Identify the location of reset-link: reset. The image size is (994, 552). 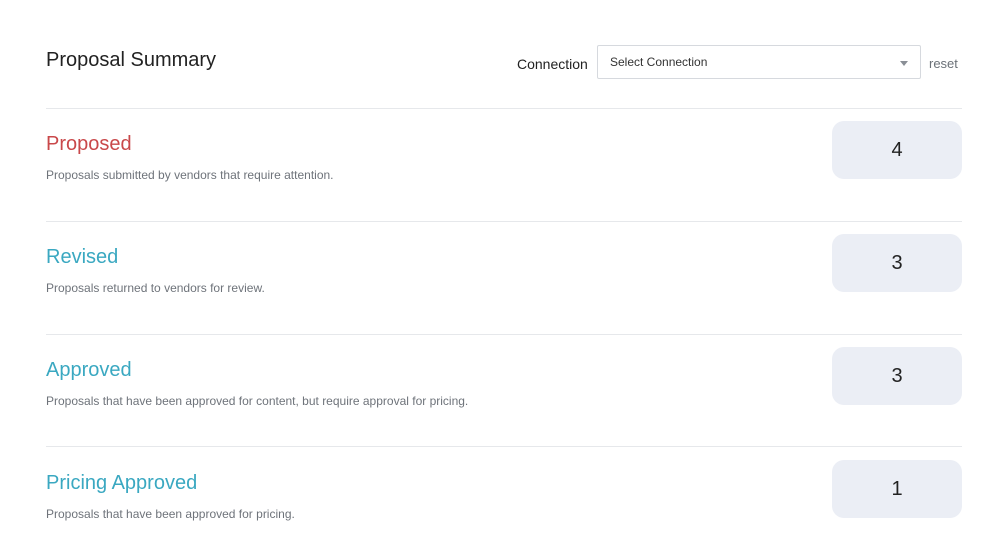
(943, 63).